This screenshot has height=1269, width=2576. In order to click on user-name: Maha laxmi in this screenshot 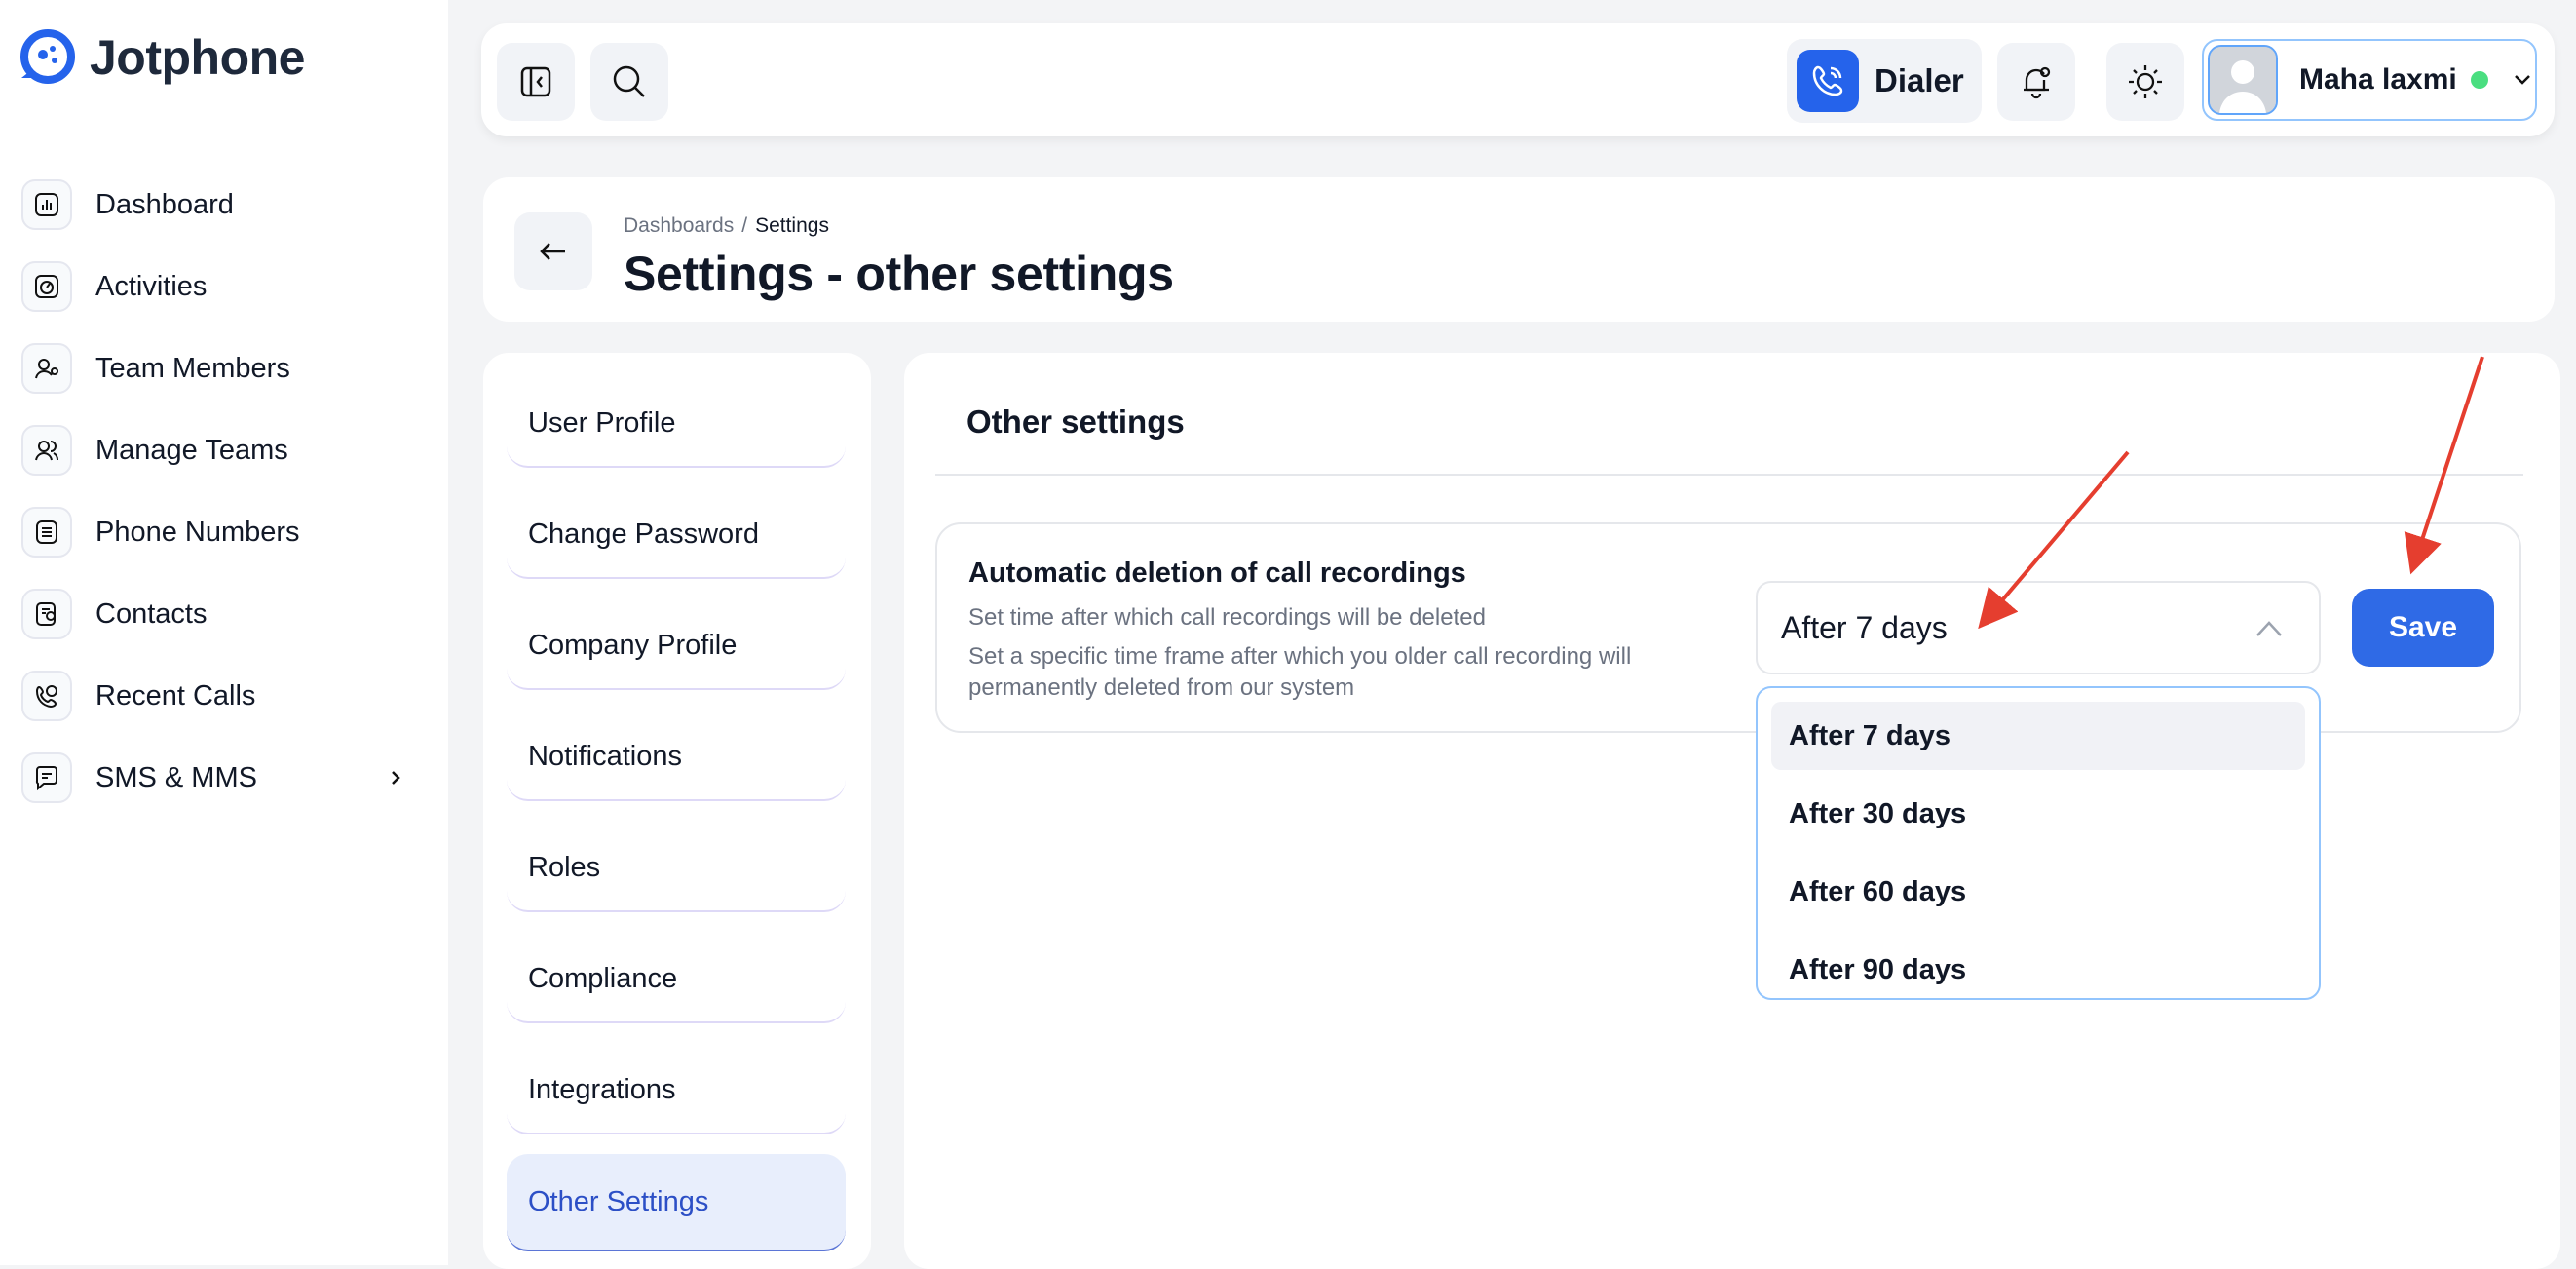, I will do `click(2378, 79)`.